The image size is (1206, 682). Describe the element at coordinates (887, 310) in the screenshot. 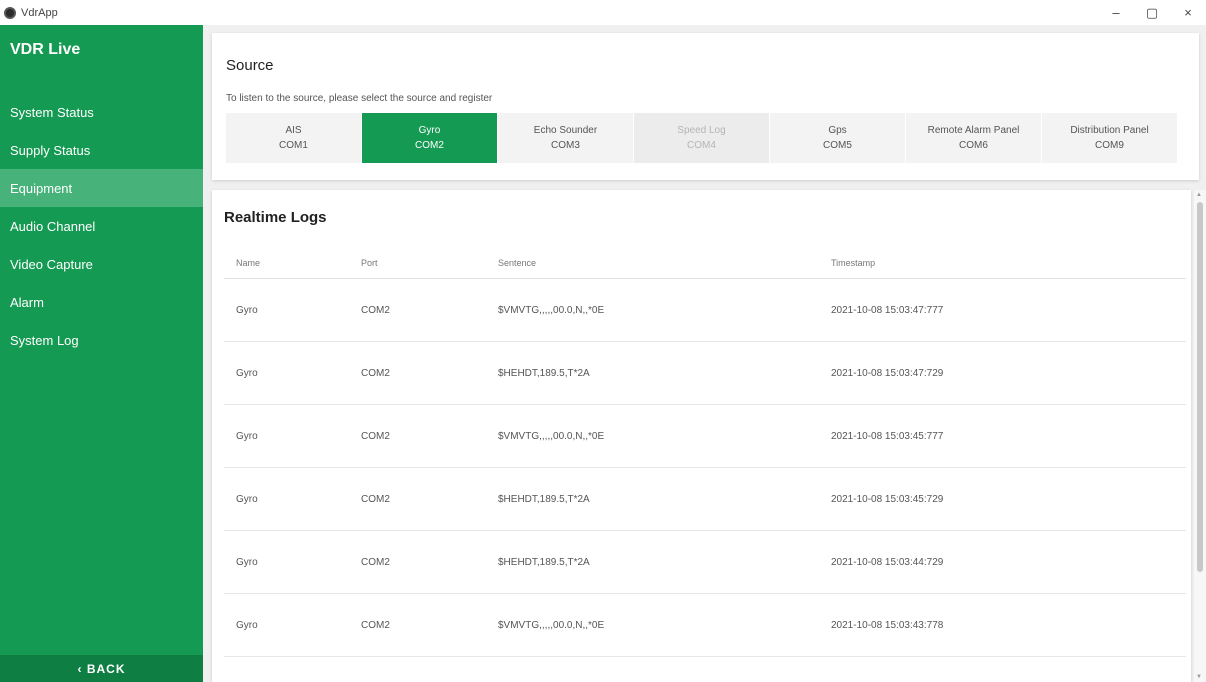

I see `log-timestamp-cell: 2021-10-08 15:03:47:777` at that location.